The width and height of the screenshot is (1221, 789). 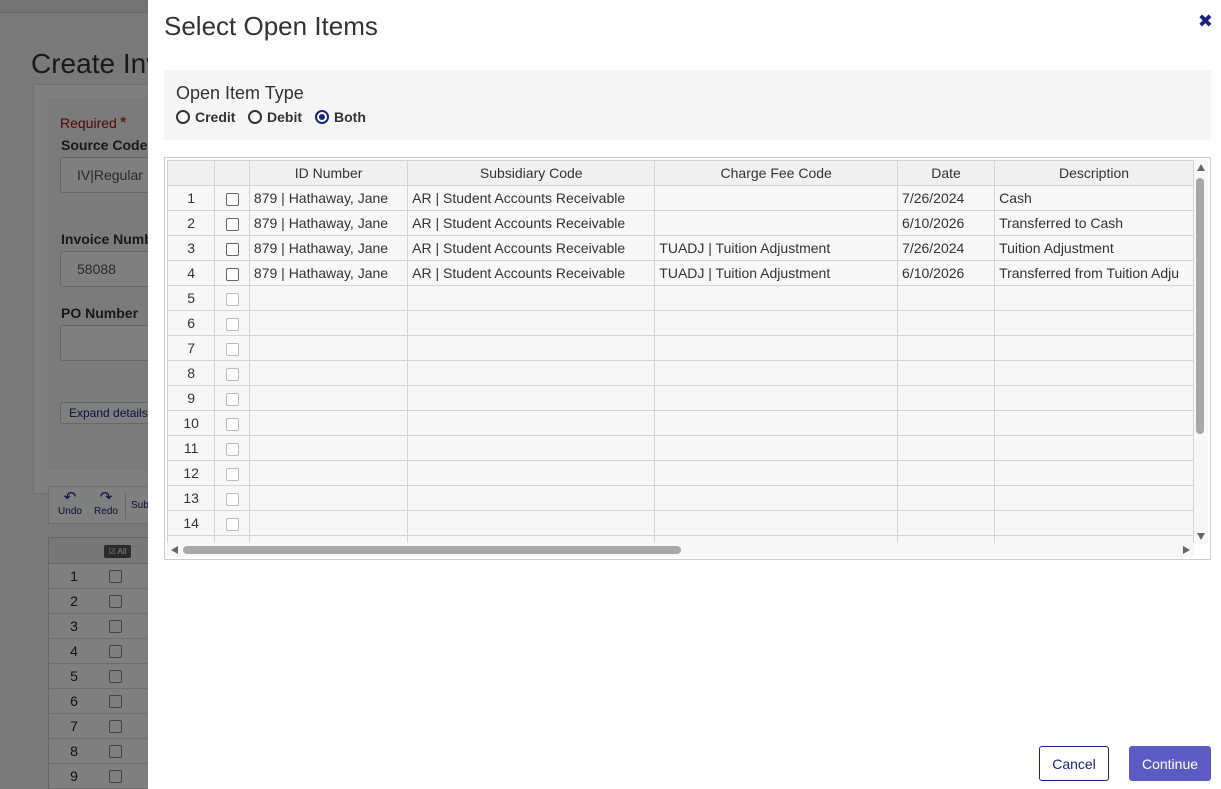 I want to click on radio-debit-icon, so click(x=255, y=117).